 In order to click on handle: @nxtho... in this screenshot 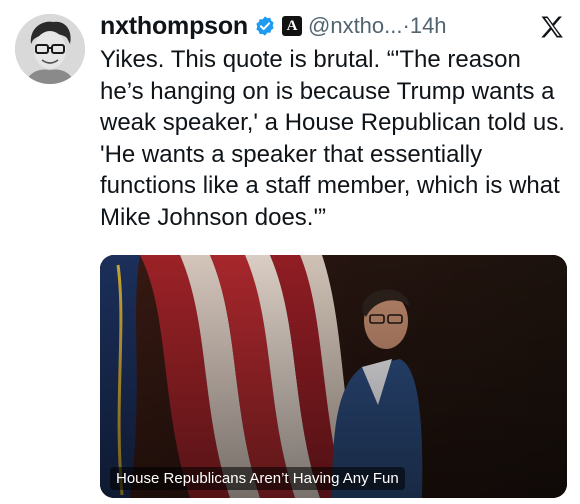, I will do `click(355, 26)`.